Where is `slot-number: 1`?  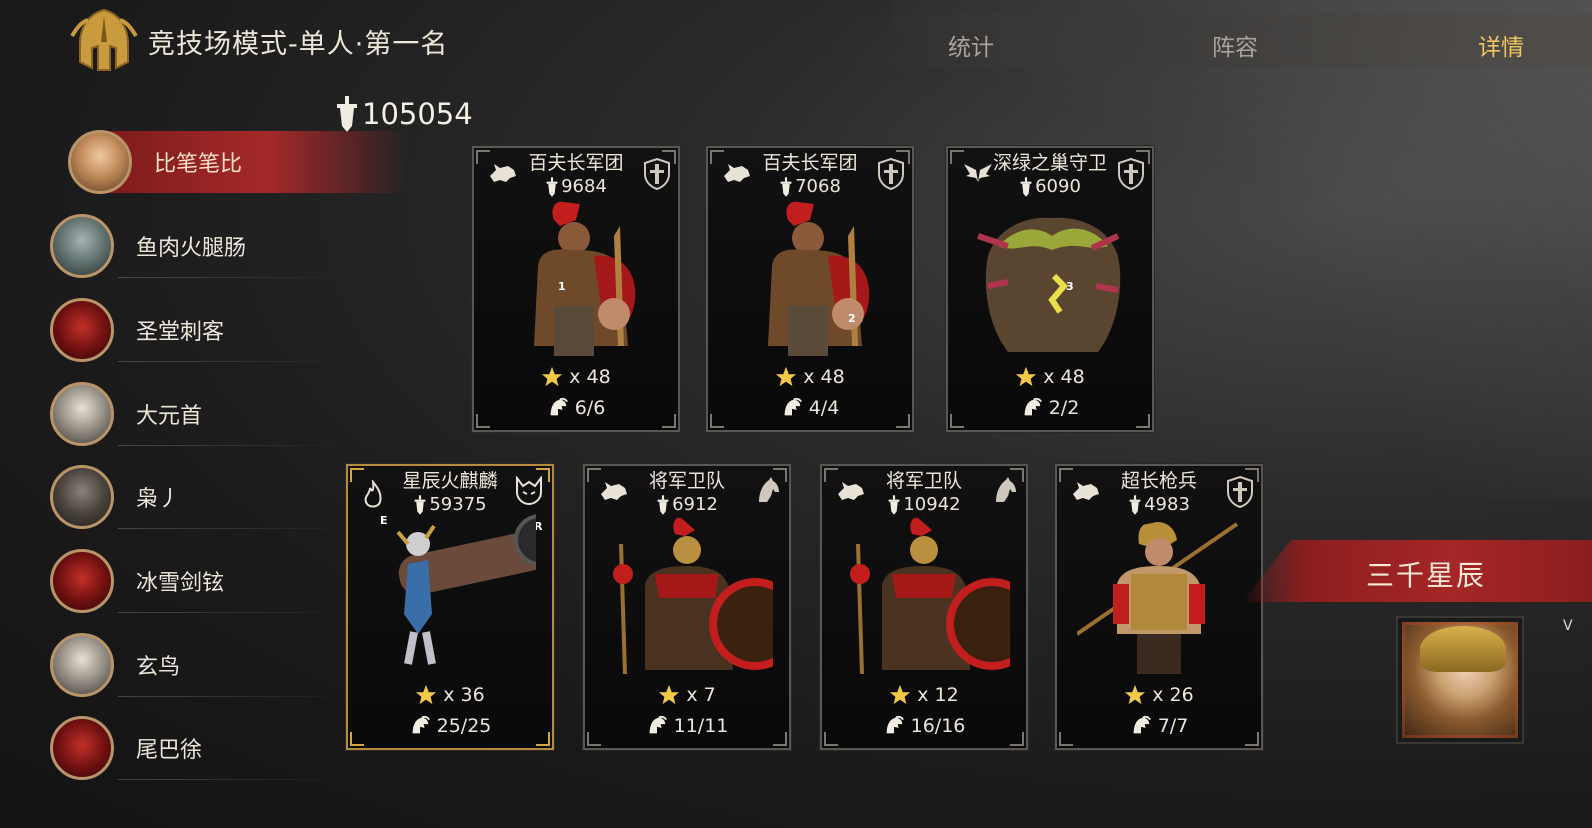
slot-number: 1 is located at coordinates (562, 286).